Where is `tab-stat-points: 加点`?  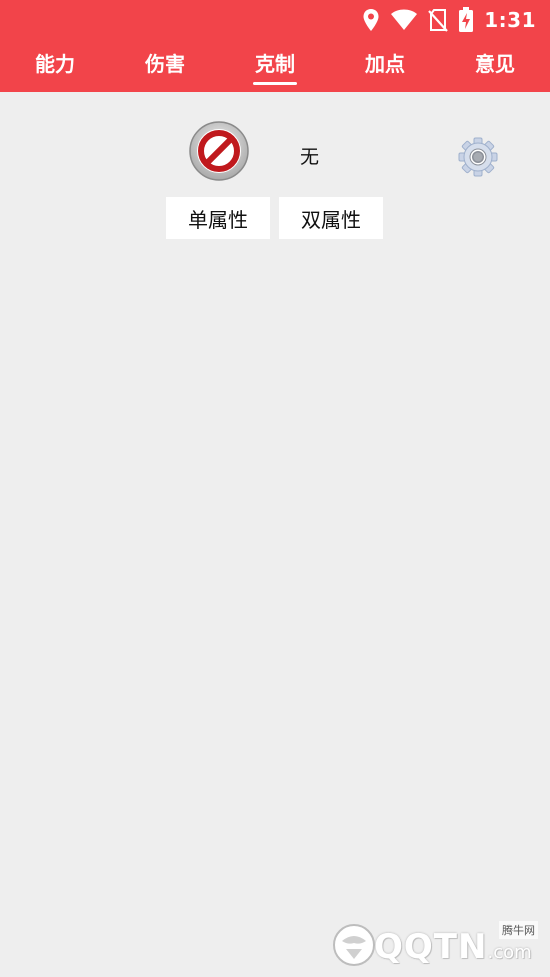
tab-stat-points: 加点 is located at coordinates (385, 66).